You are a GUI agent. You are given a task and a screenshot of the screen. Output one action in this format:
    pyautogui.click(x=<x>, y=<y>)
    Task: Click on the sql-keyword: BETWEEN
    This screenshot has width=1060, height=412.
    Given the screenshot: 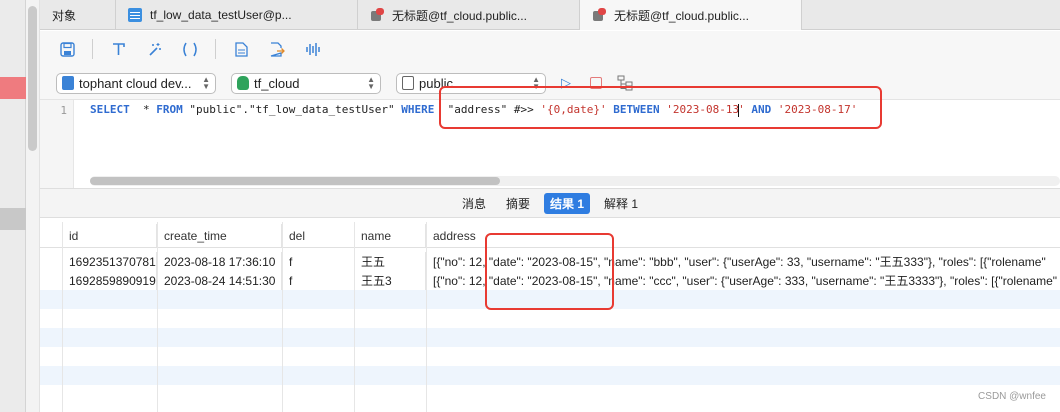 What is the action you would take?
    pyautogui.click(x=636, y=109)
    